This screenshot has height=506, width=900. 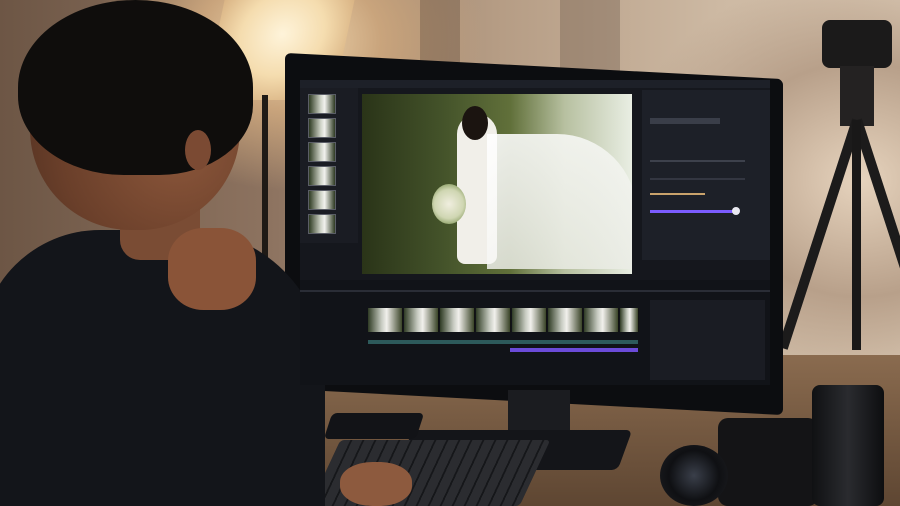 What do you see at coordinates (697, 161) in the screenshot?
I see `panel-slider-track` at bounding box center [697, 161].